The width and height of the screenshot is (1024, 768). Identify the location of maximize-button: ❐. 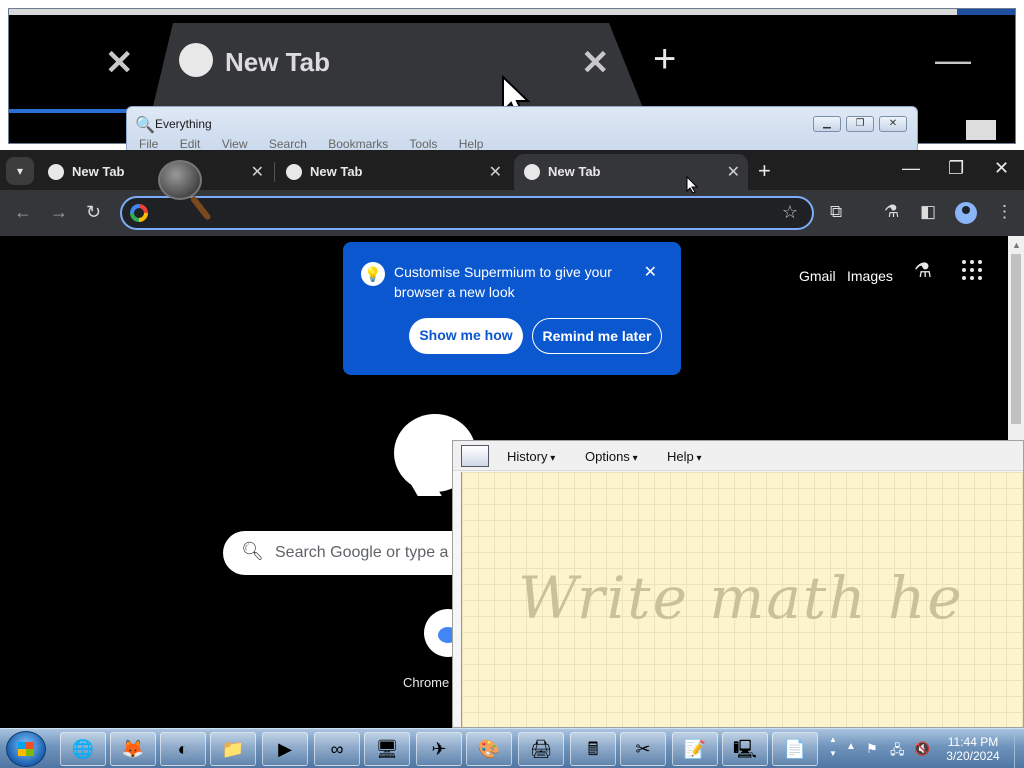
(860, 124).